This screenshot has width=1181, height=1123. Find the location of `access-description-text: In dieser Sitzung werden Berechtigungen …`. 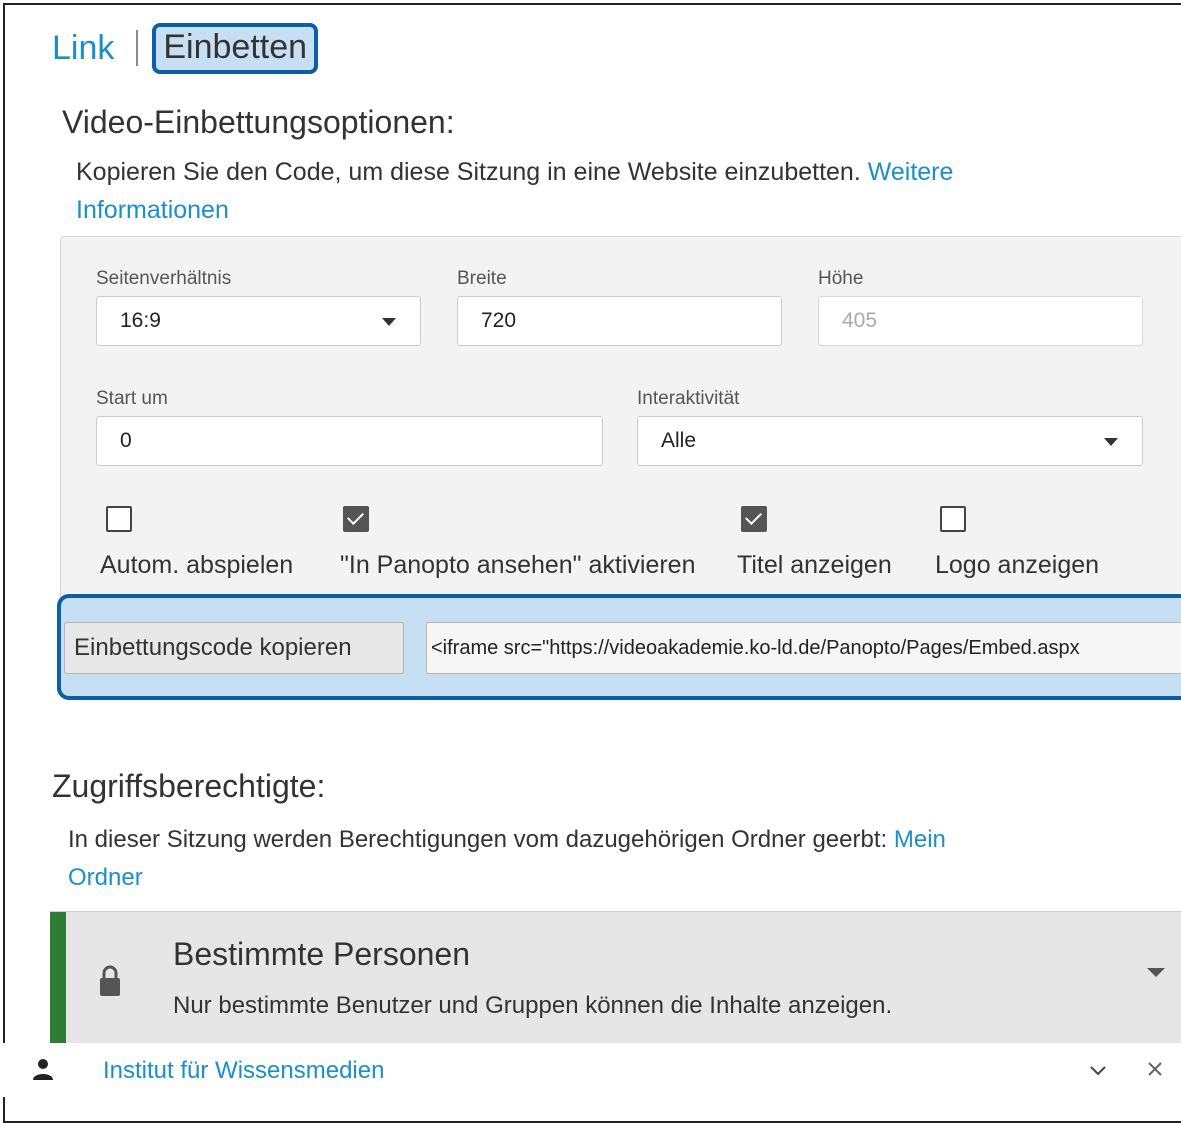

access-description-text: In dieser Sitzung werden Berechtigungen … is located at coordinates (478, 839).